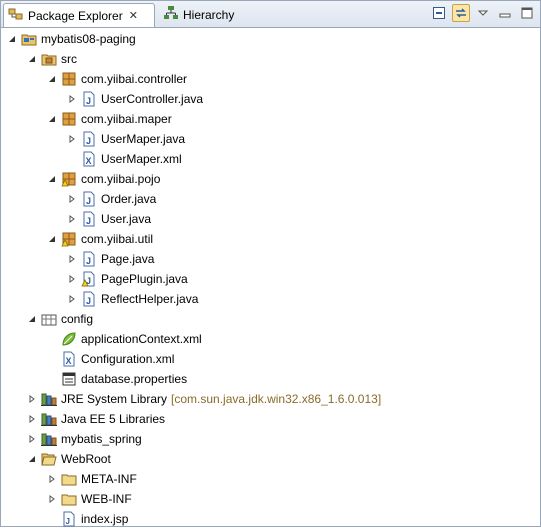 The width and height of the screenshot is (541, 529). Describe the element at coordinates (270, 299) in the screenshot. I see `tree-item: J ReflectHelper.java` at that location.